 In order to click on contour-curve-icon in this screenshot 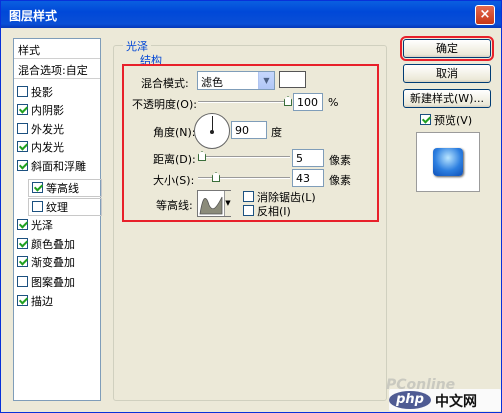, I will do `click(211, 205)`.